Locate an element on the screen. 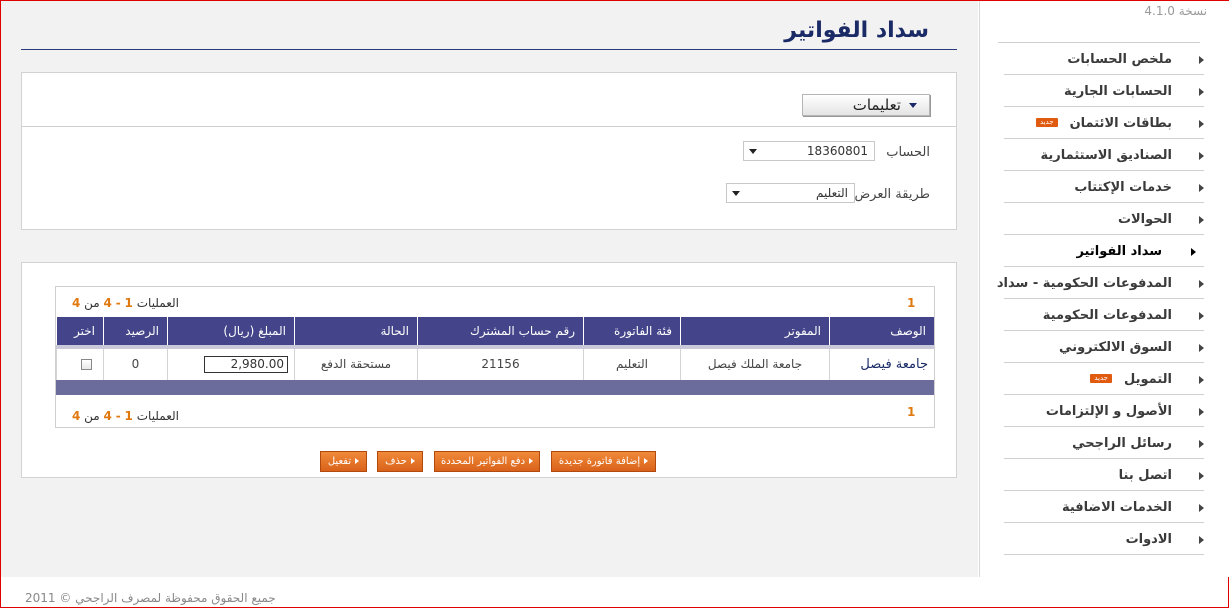  account-label: الحساب is located at coordinates (908, 152).